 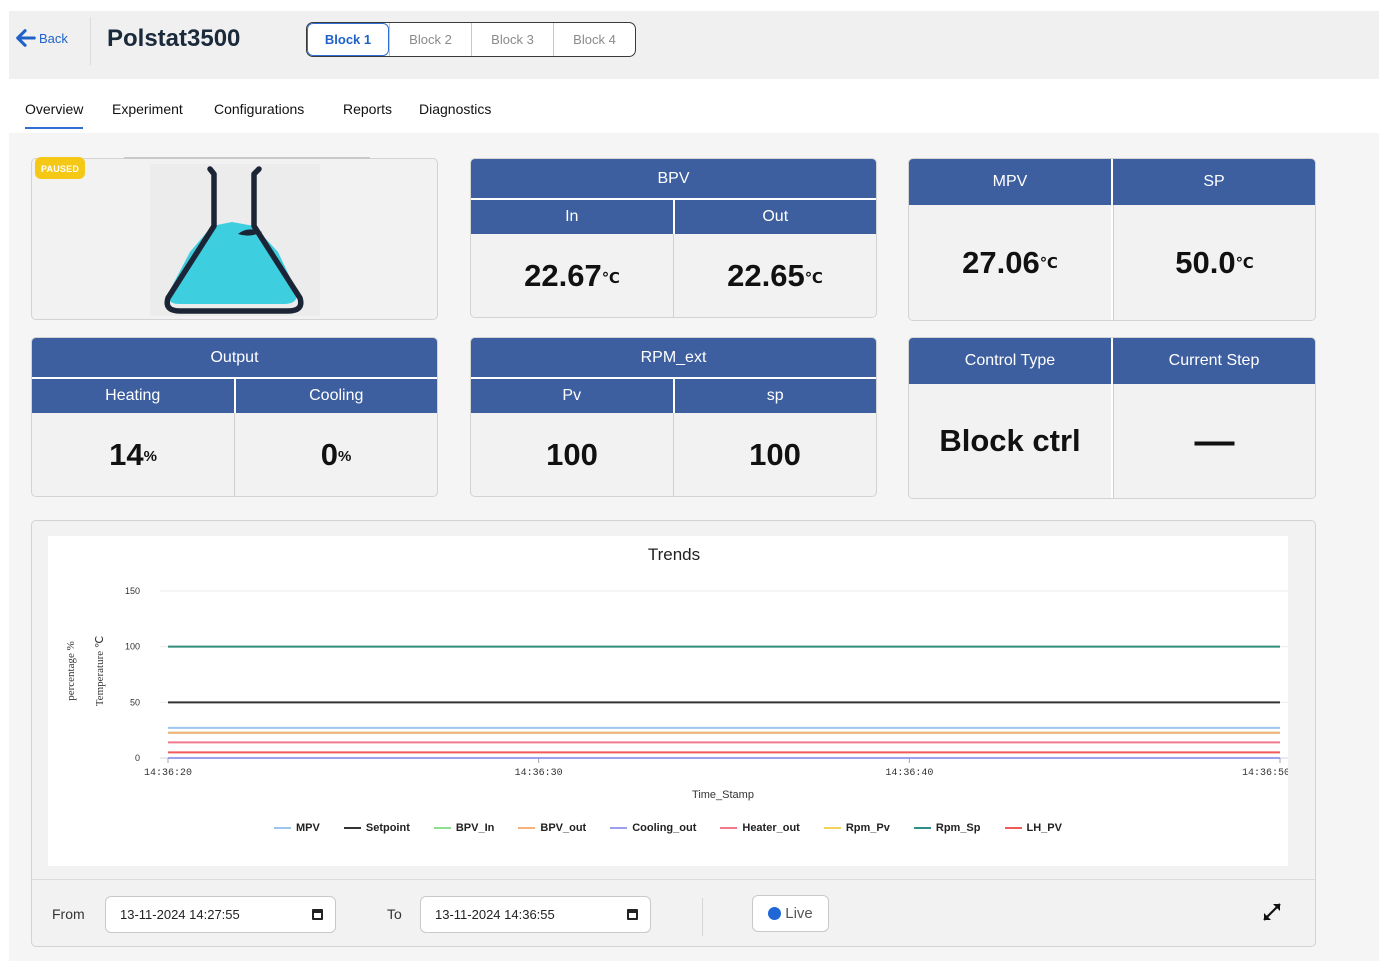 I want to click on legend-label: Setpoint, so click(x=387, y=828).